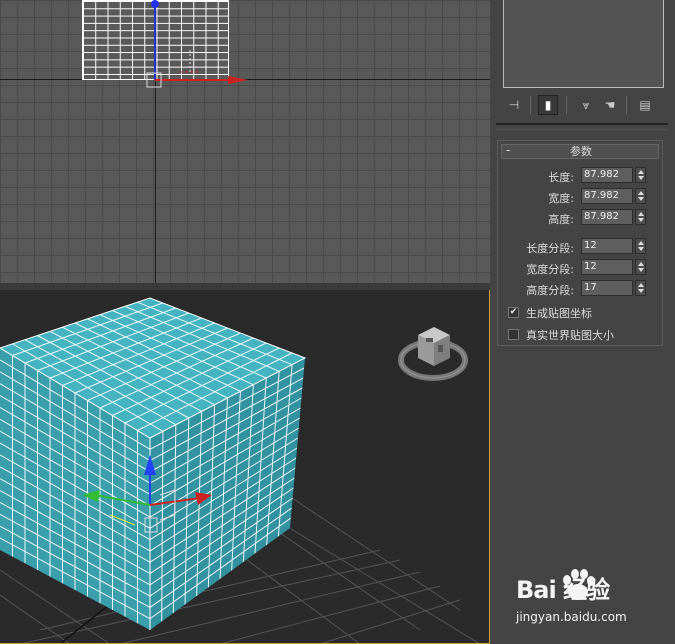  Describe the element at coordinates (586, 105) in the screenshot. I see `vertex-icon: ⩔` at that location.